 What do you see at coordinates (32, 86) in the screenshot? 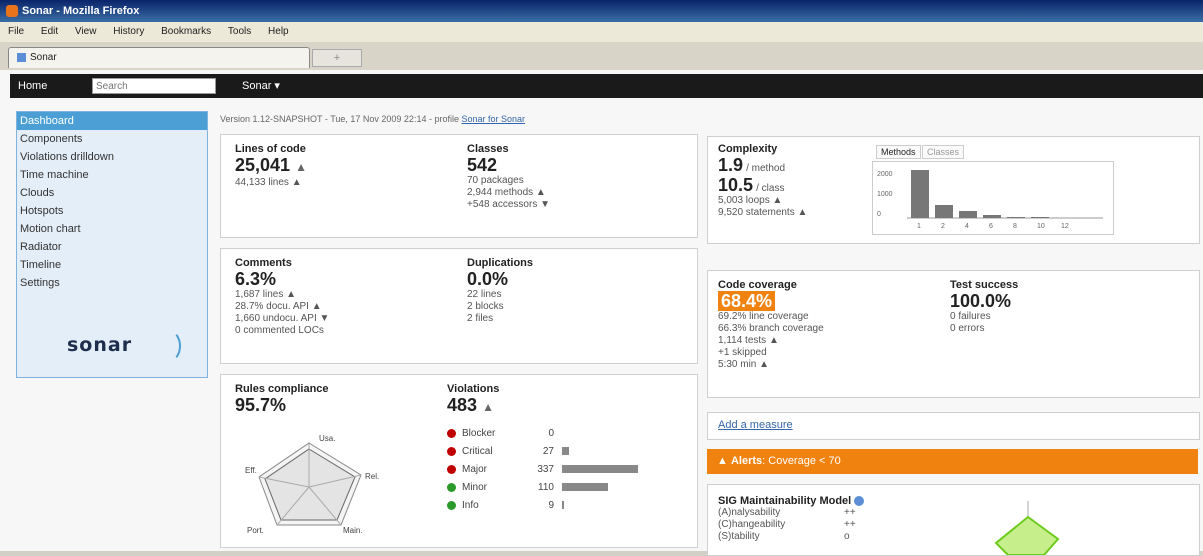
I see `home-link: Home` at bounding box center [32, 86].